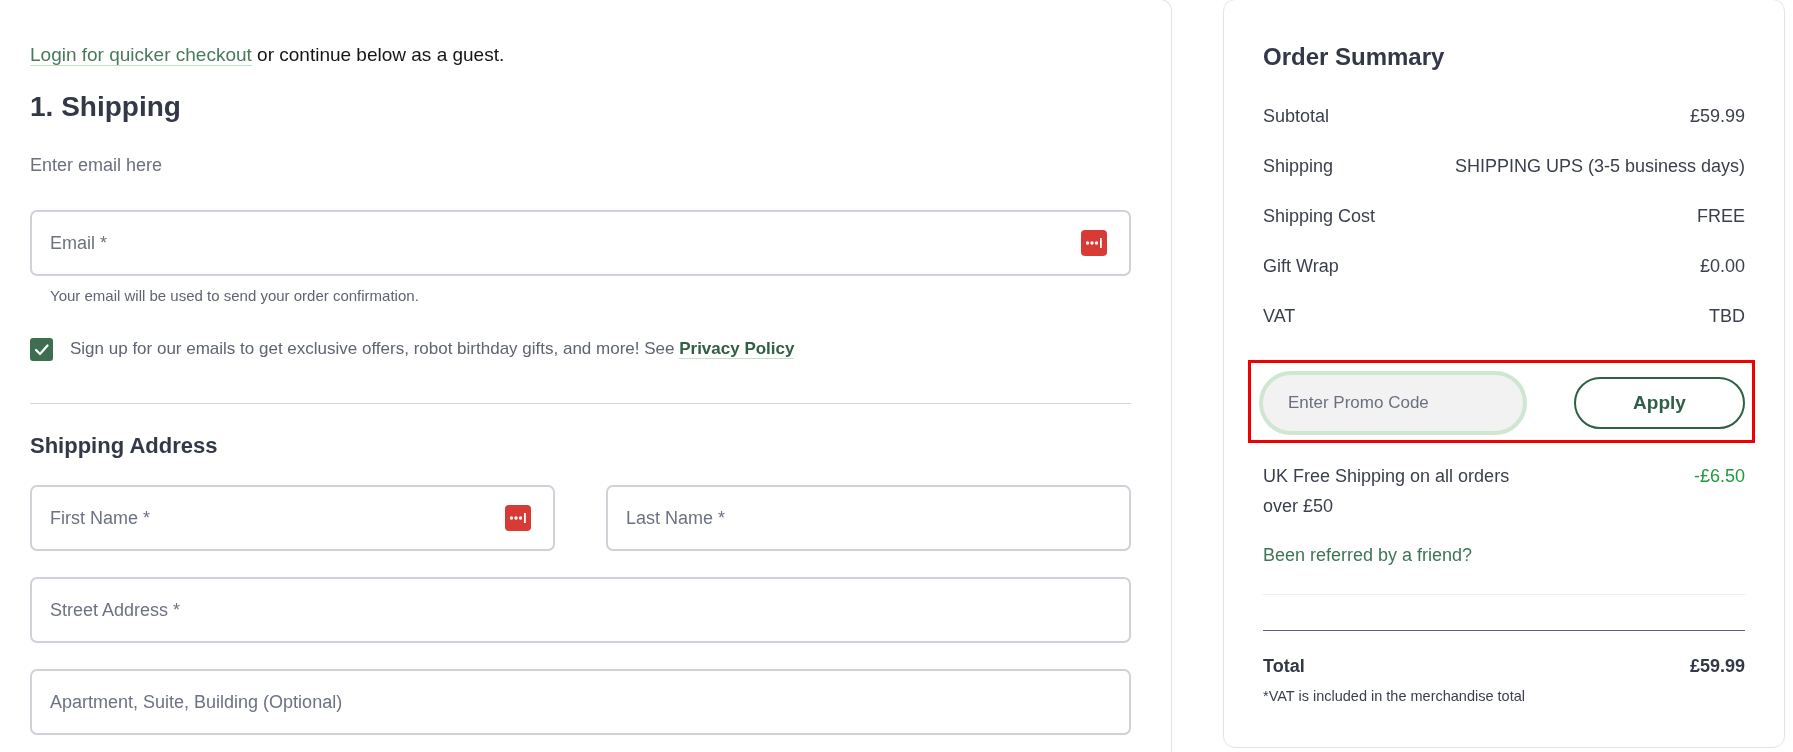  What do you see at coordinates (1284, 666) in the screenshot?
I see `total-label: Total` at bounding box center [1284, 666].